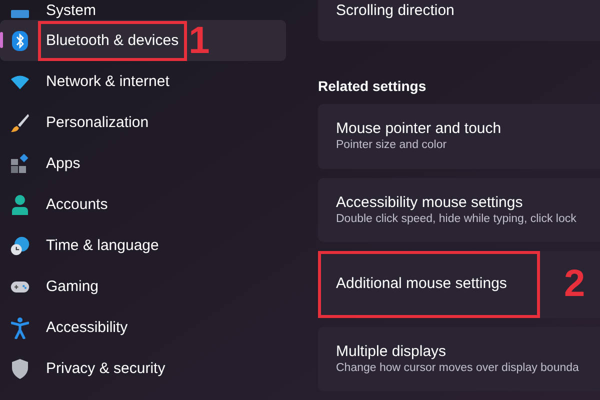  What do you see at coordinates (20, 327) in the screenshot?
I see `accessibility-icon` at bounding box center [20, 327].